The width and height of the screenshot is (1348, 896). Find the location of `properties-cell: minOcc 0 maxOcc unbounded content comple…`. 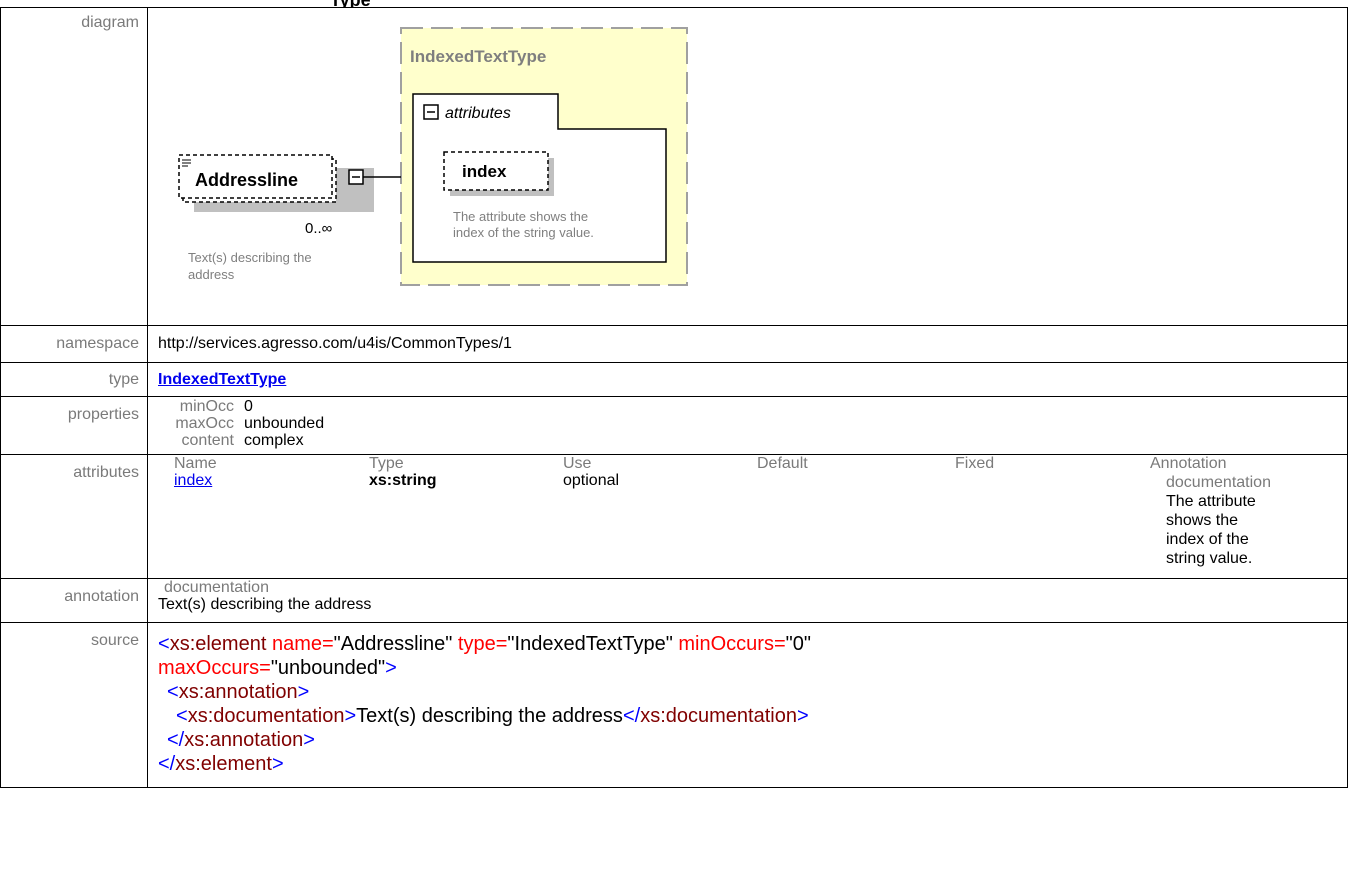

properties-cell: minOcc 0 maxOcc unbounded content comple… is located at coordinates (747, 425).